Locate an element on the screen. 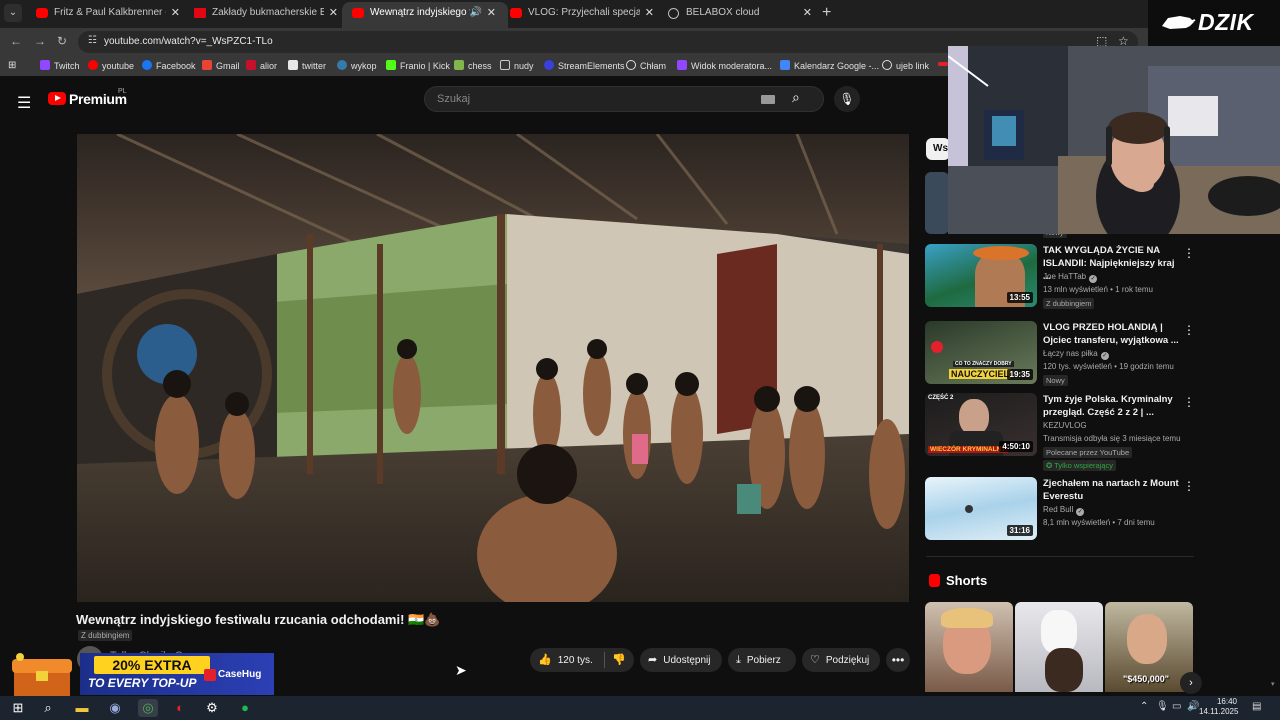  chrome-icon: ◎ is located at coordinates (148, 708).